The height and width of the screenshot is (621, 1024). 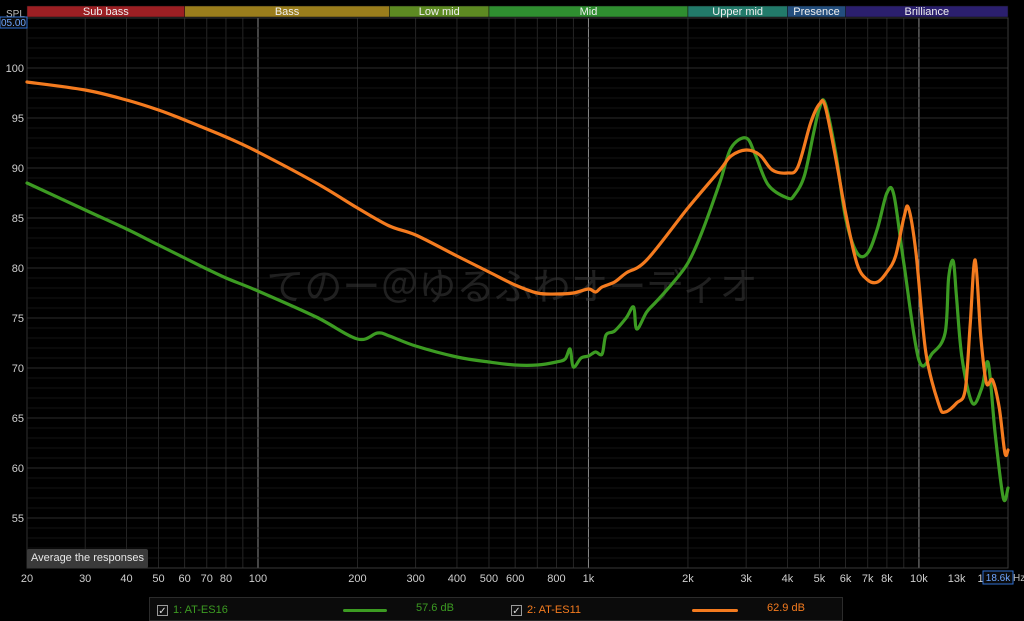 What do you see at coordinates (737, 12) in the screenshot?
I see `band-label-4: Upper mid` at bounding box center [737, 12].